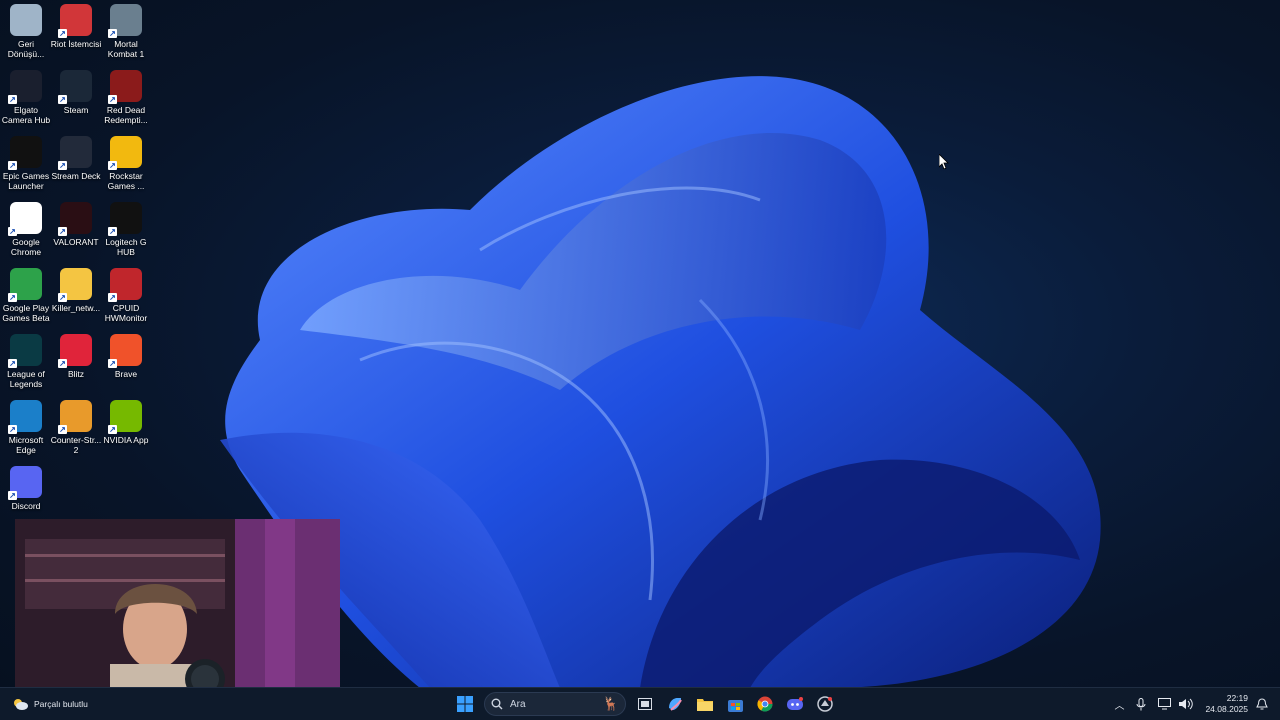 This screenshot has height=720, width=1280. What do you see at coordinates (75, 417) in the screenshot?
I see `cs2-icon: ↗` at bounding box center [75, 417].